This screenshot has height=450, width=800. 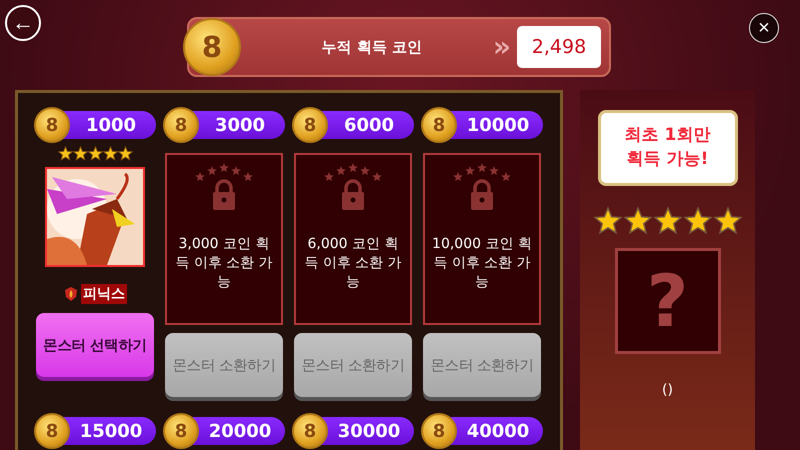 What do you see at coordinates (764, 28) in the screenshot?
I see `close-button: ×` at bounding box center [764, 28].